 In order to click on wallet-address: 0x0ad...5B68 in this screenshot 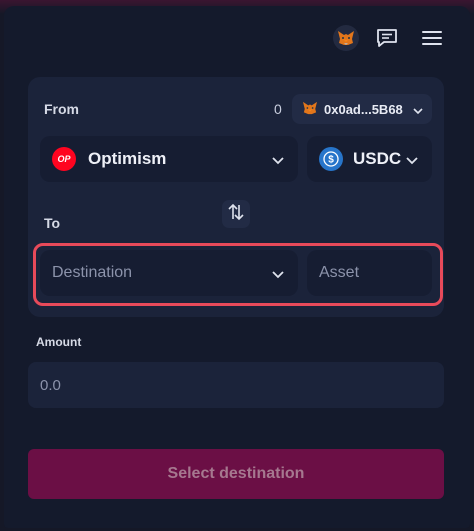, I will do `click(363, 109)`.